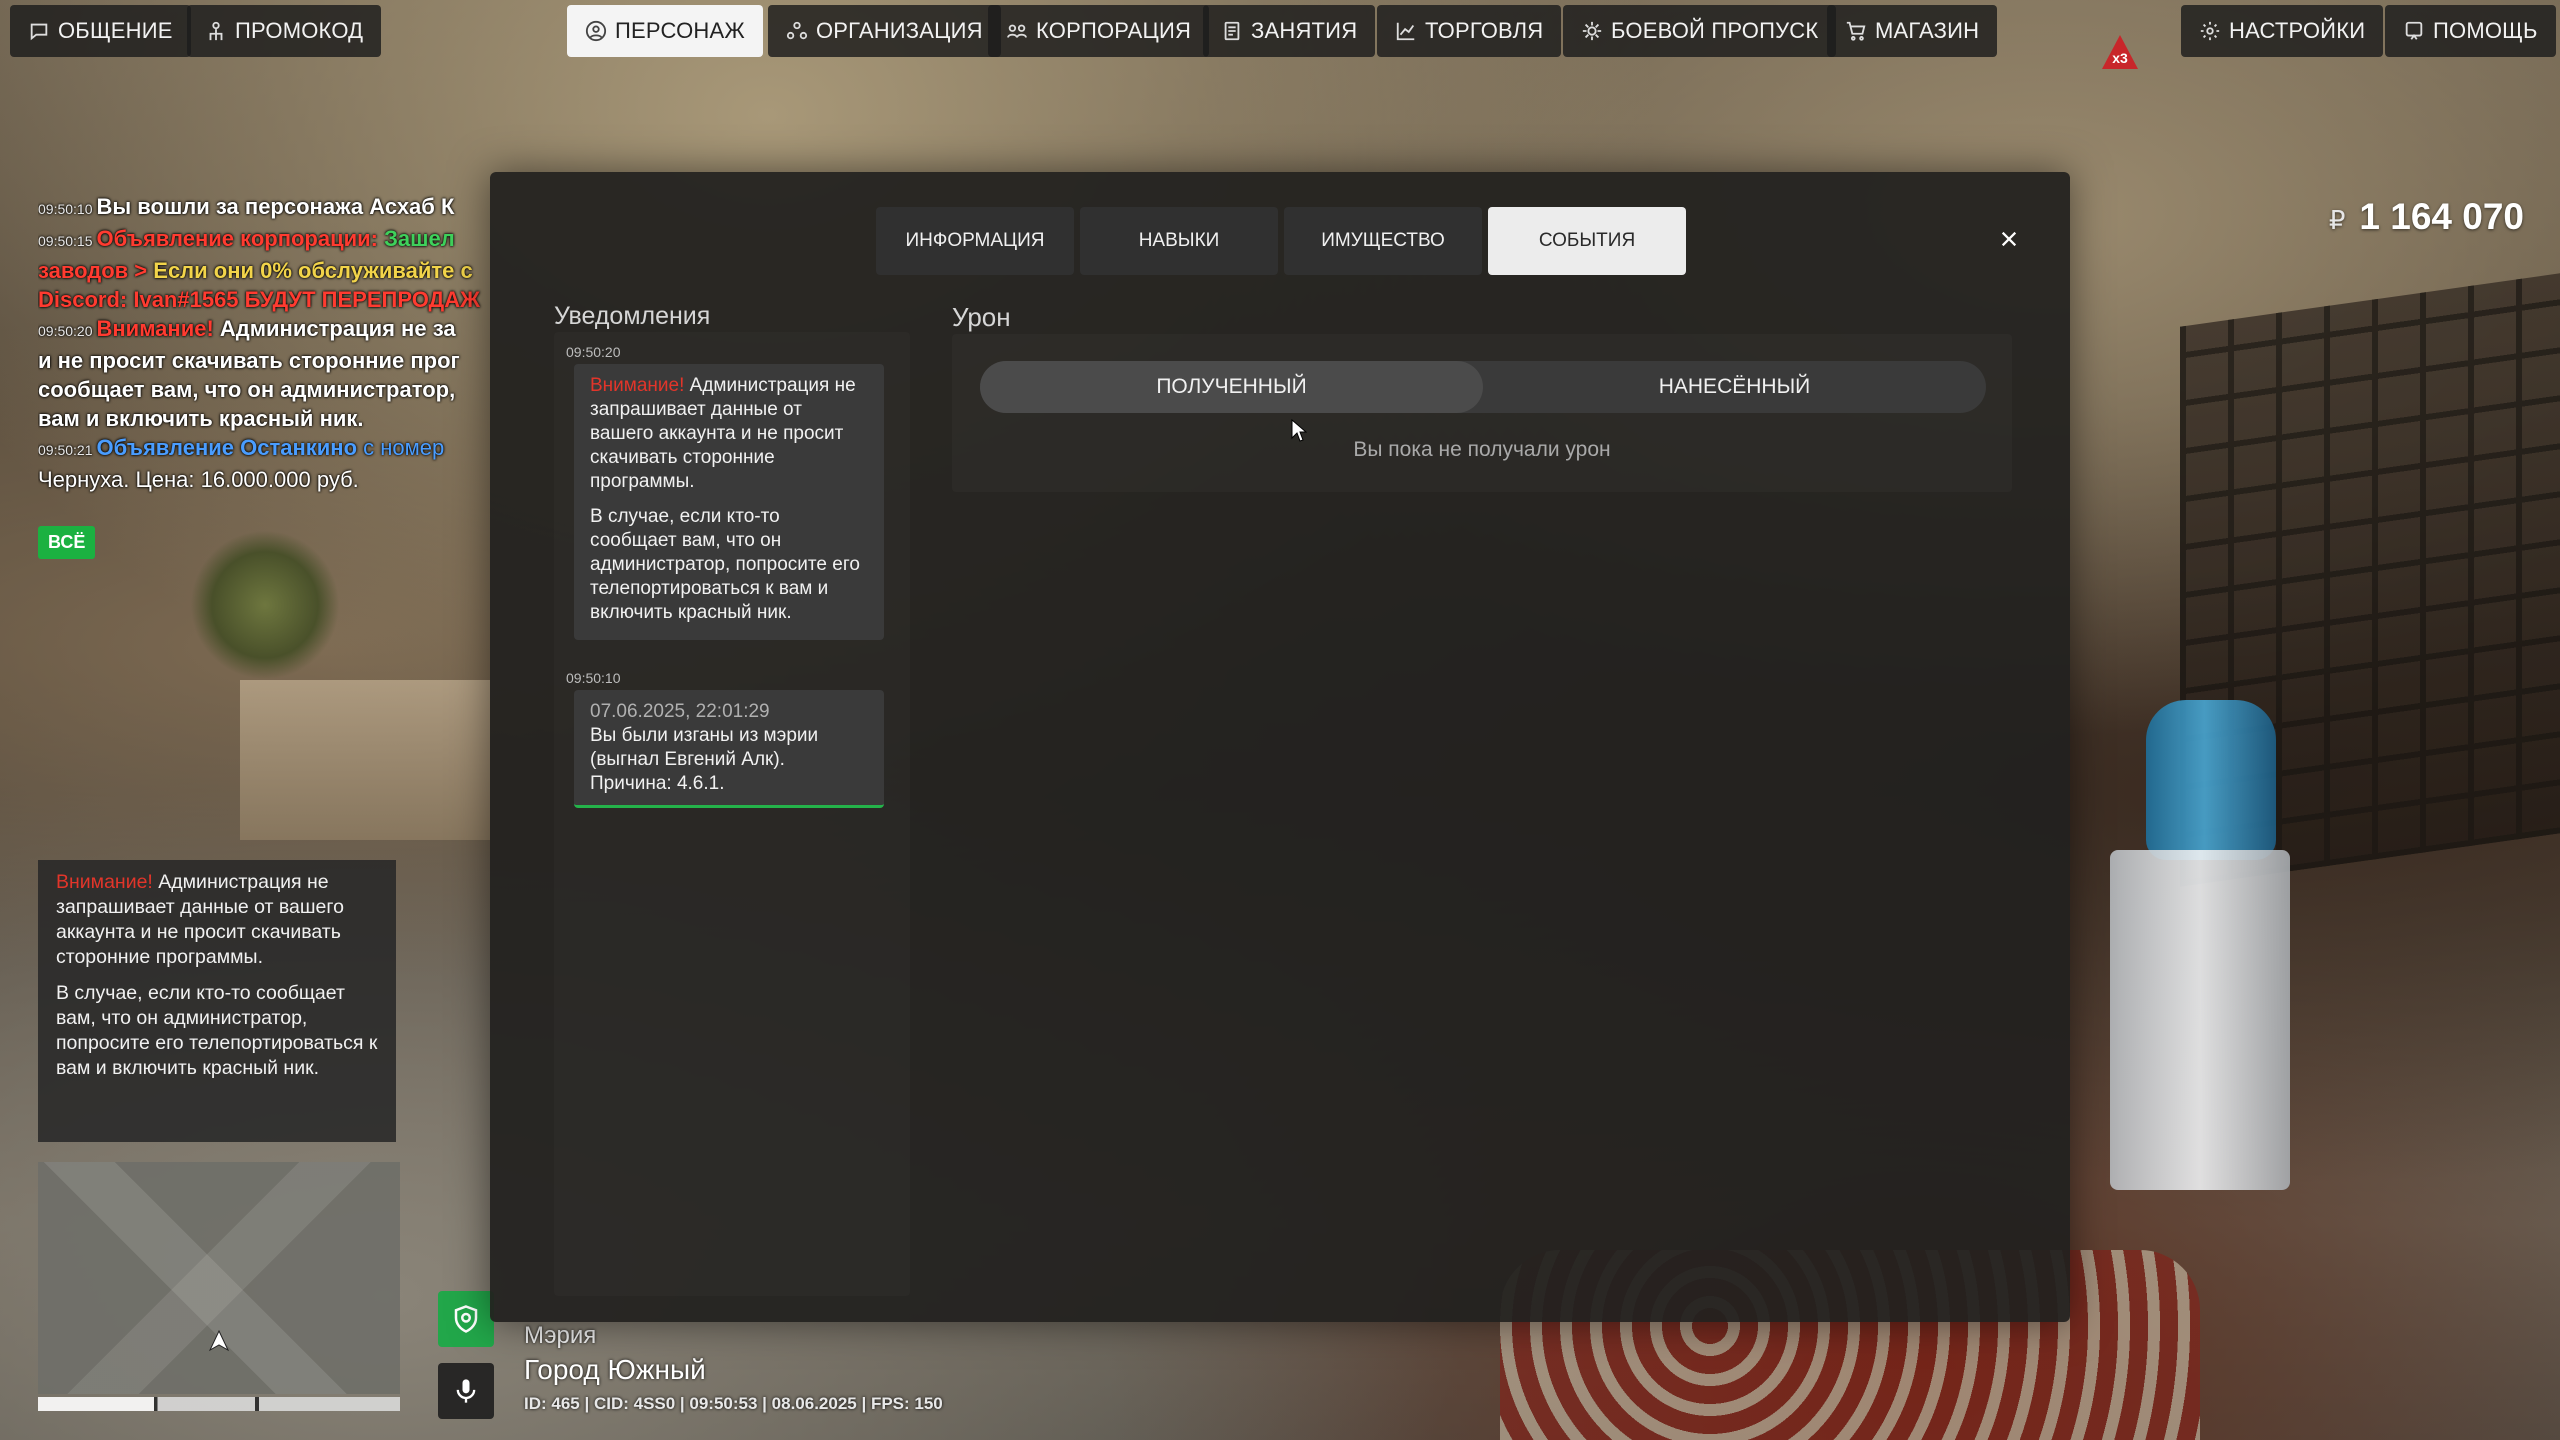  What do you see at coordinates (1482, 449) in the screenshot?
I see `damage-empty-message: Вы пока не получали урон` at bounding box center [1482, 449].